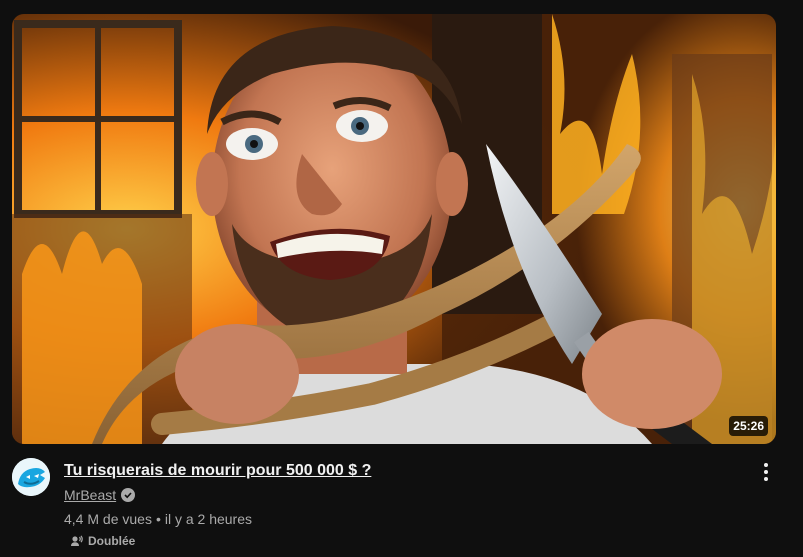 This screenshot has width=803, height=557. I want to click on more-actions-button, so click(766, 472).